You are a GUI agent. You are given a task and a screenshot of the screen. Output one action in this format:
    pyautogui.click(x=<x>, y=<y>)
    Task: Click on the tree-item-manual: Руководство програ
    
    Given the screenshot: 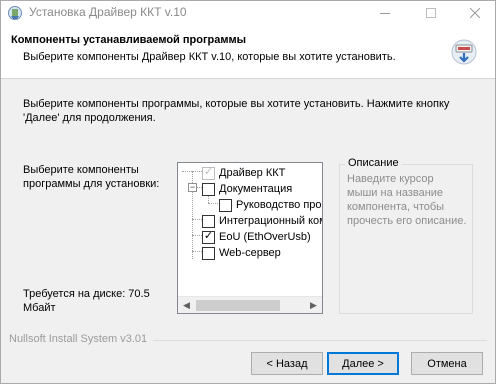 What is the action you would take?
    pyautogui.click(x=270, y=205)
    